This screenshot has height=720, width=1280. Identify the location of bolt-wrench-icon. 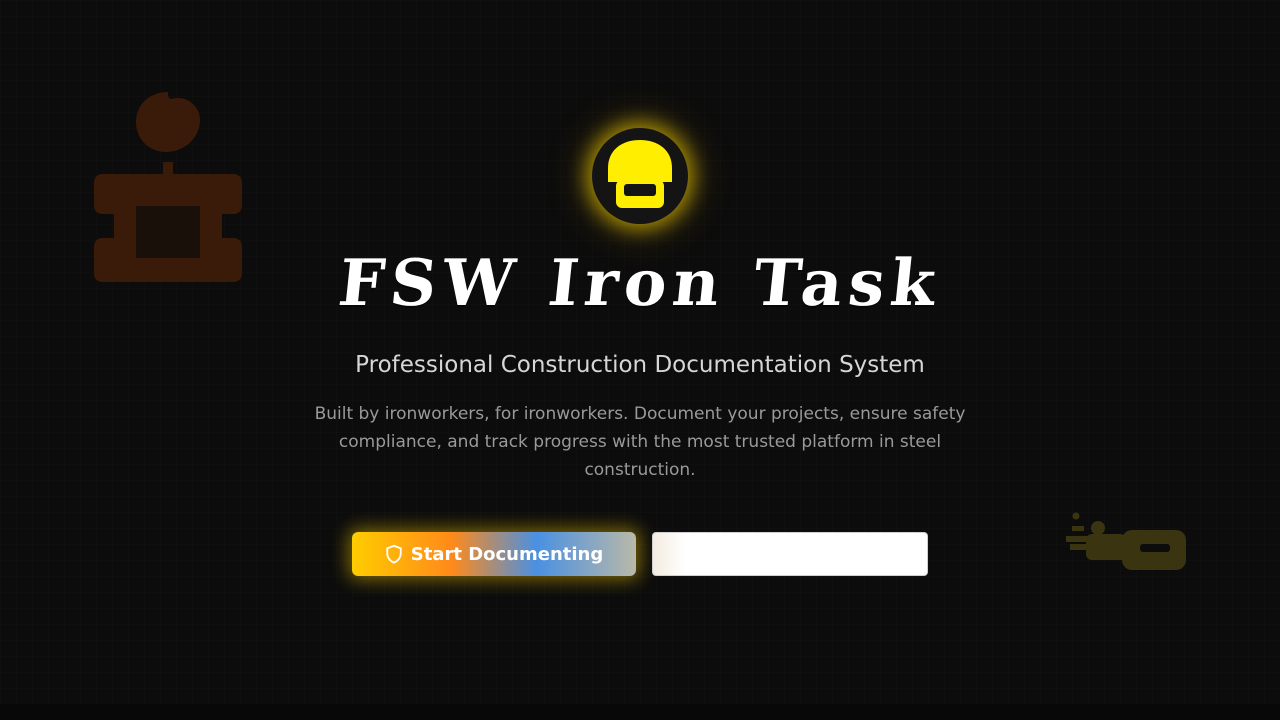
(1126, 541).